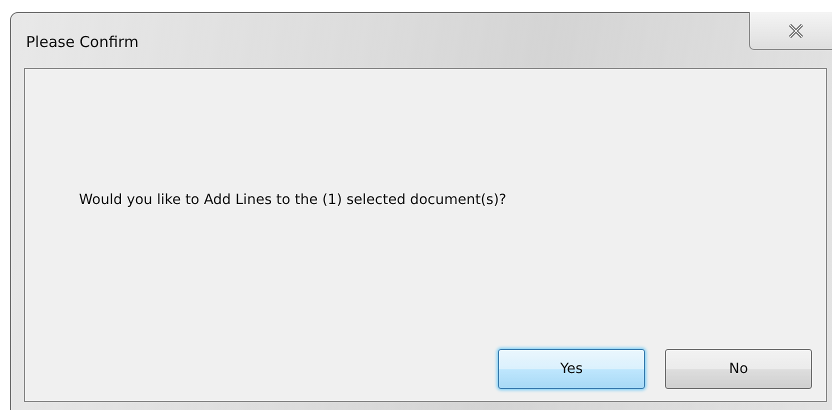 This screenshot has width=832, height=410. I want to click on close-button, so click(790, 31).